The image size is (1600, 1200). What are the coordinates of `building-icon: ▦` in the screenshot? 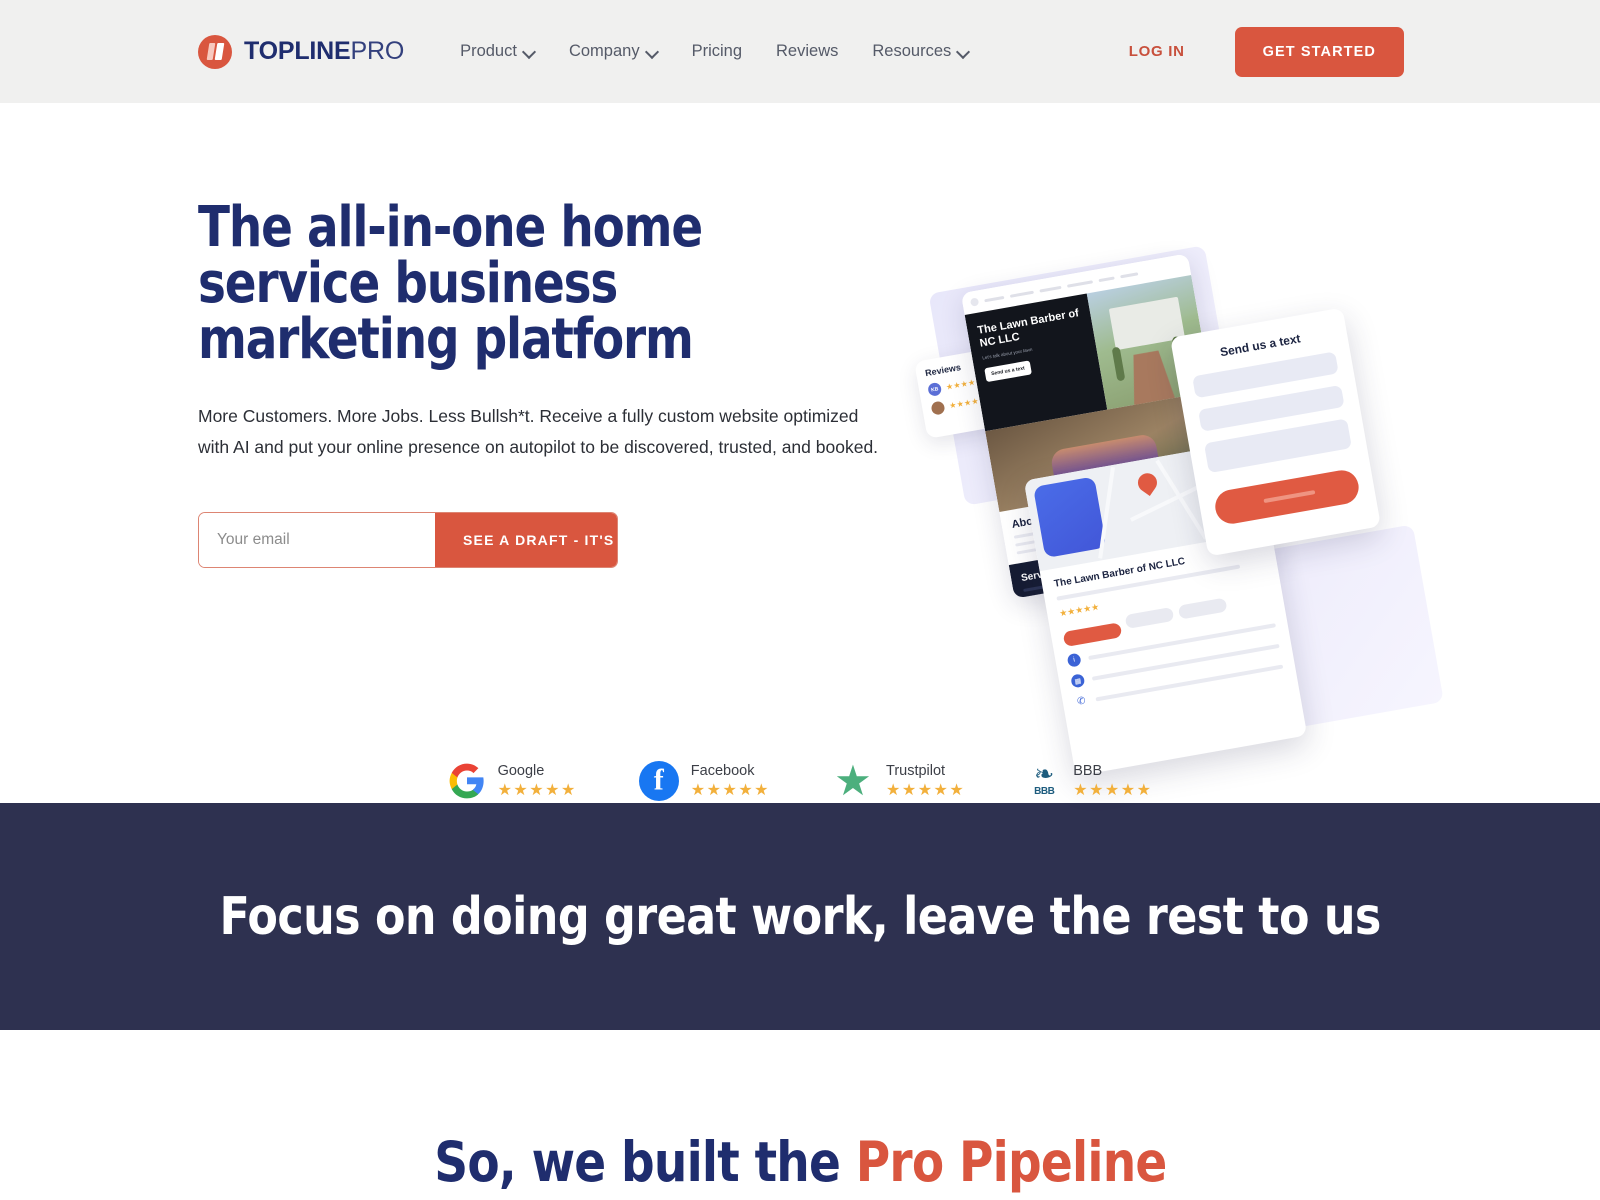 It's located at (1078, 681).